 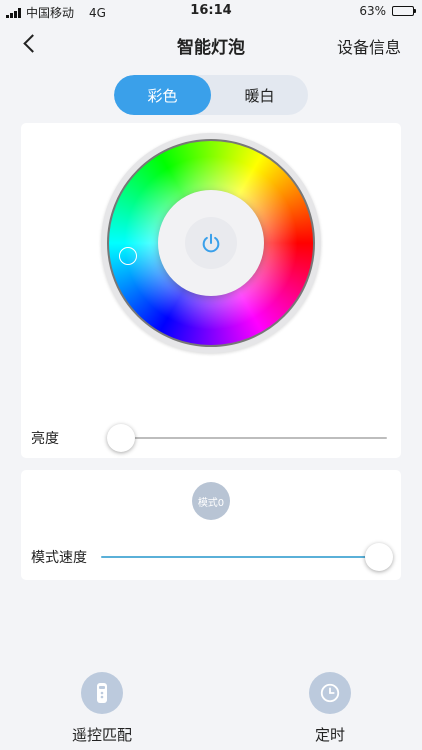 I want to click on power-icon, so click(x=211, y=243).